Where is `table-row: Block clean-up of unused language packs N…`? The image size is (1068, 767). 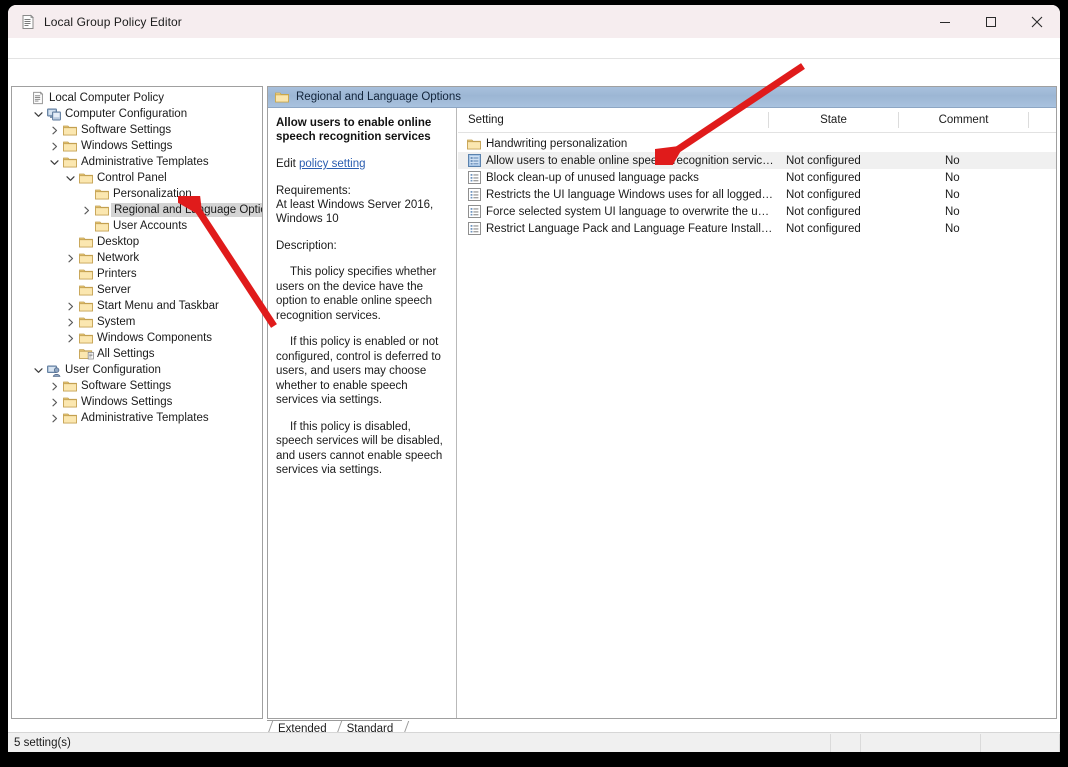
table-row: Block clean-up of unused language packs N… is located at coordinates (757, 177).